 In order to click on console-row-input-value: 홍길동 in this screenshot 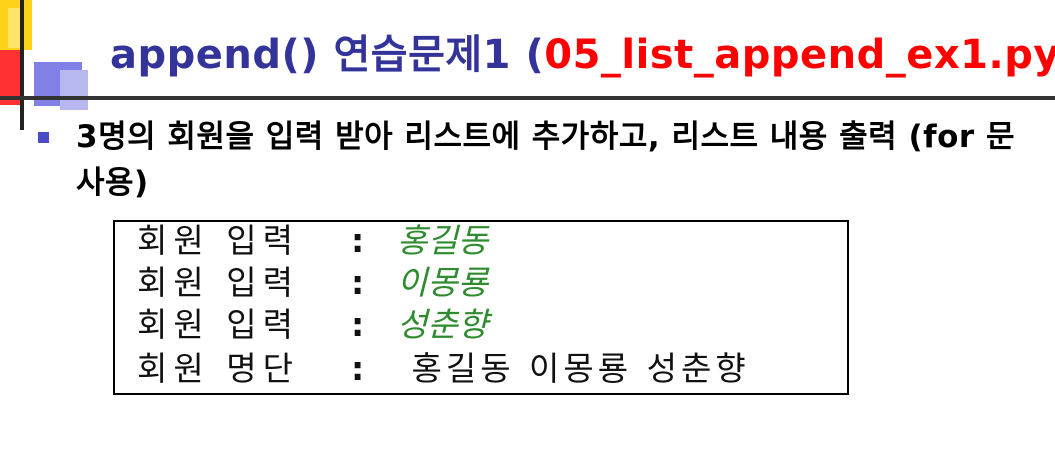, I will do `click(443, 240)`.